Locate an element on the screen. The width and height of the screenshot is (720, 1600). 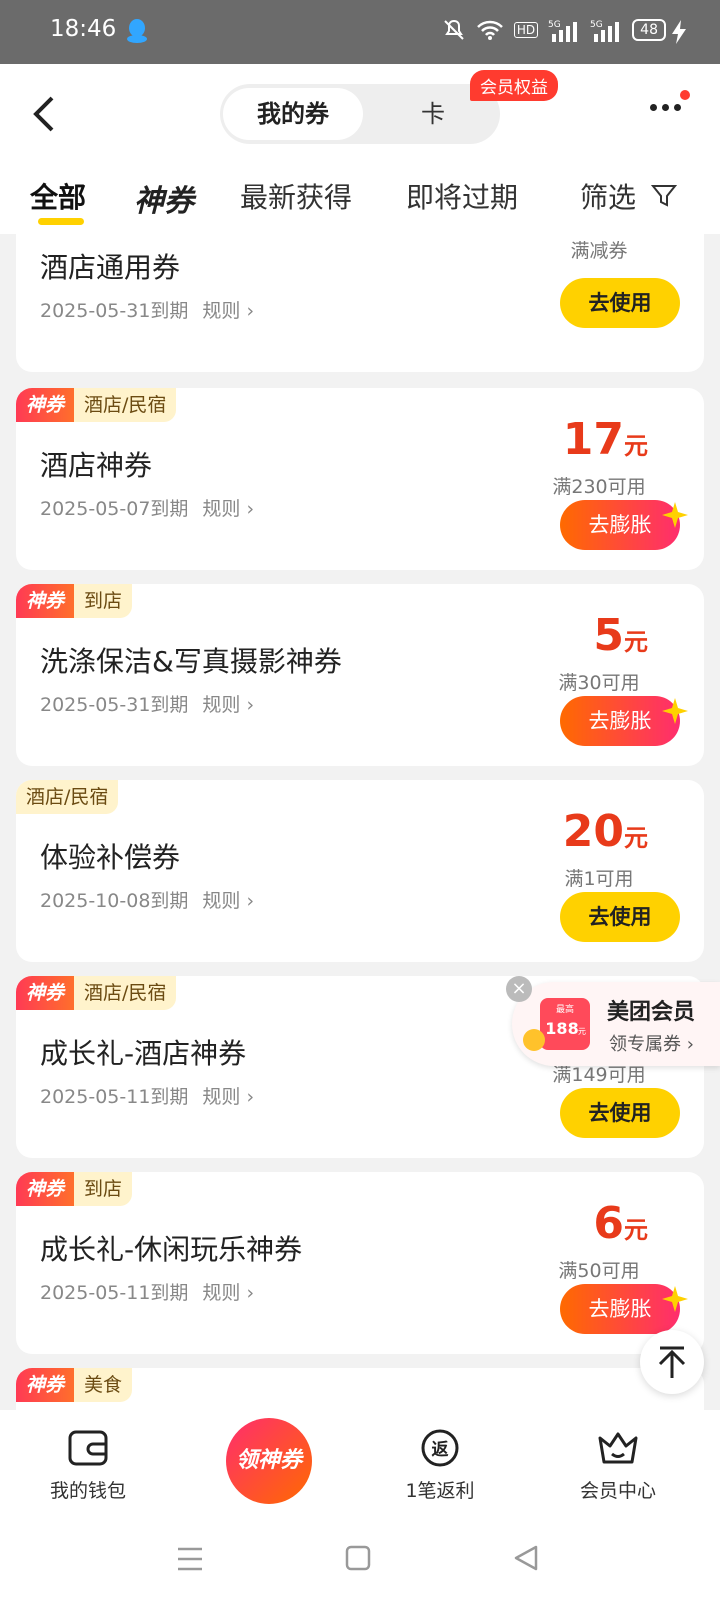
nav-wallet: 我的钱包 is located at coordinates (88, 1465).